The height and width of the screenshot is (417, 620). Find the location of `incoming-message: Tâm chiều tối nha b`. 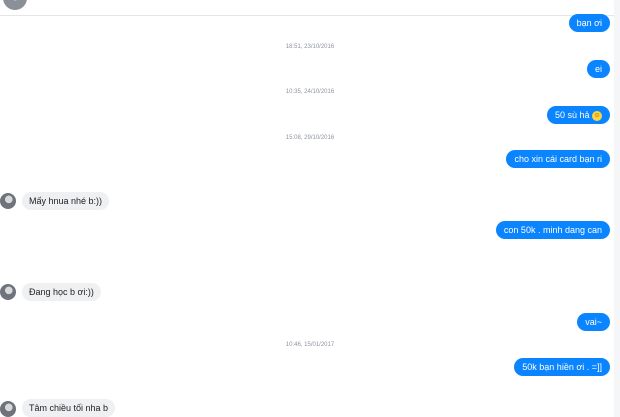

incoming-message: Tâm chiều tối nha b is located at coordinates (69, 408).